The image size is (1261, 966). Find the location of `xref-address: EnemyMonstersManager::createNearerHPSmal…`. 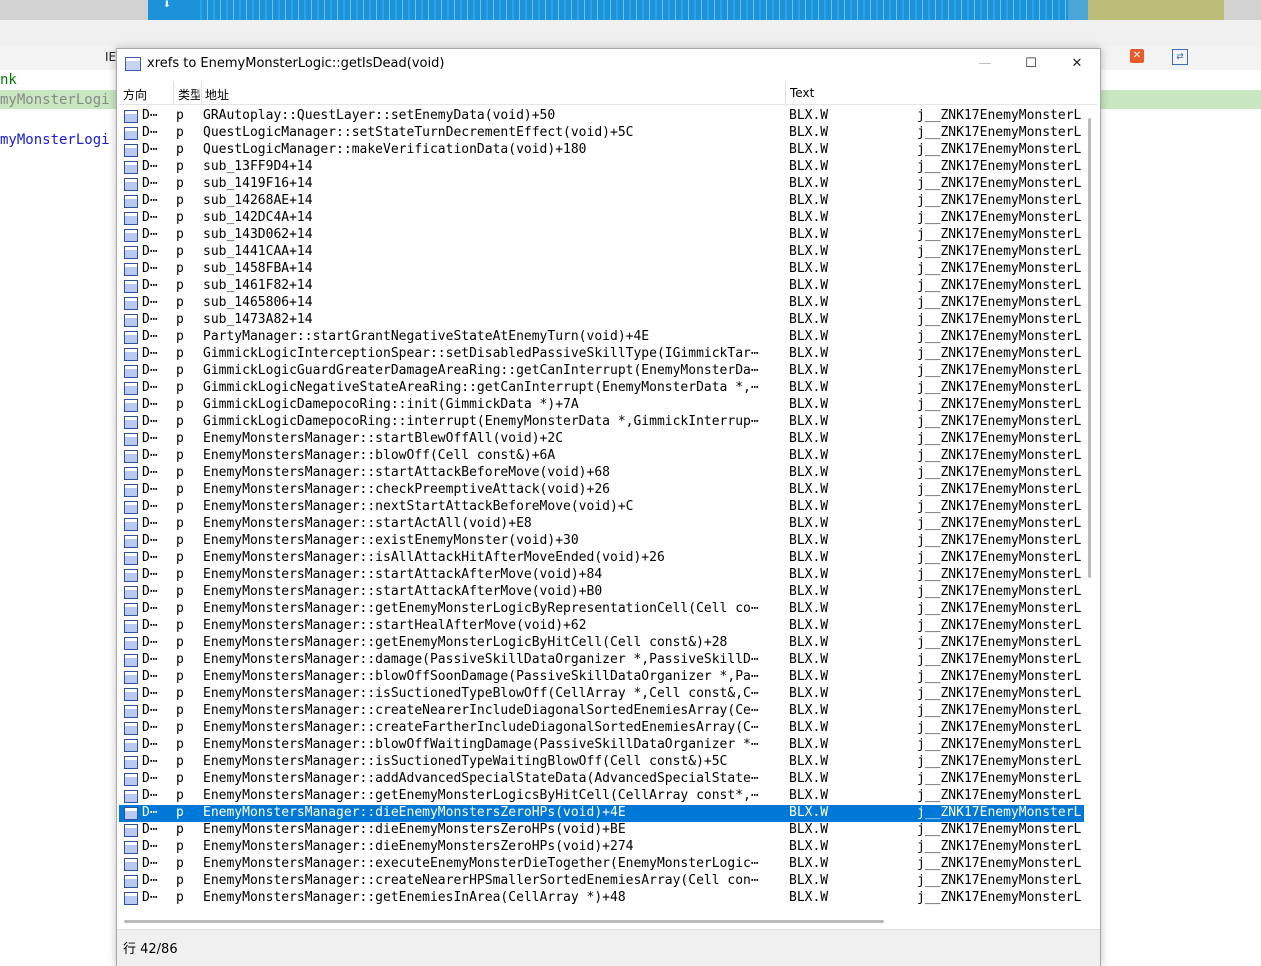

xref-address: EnemyMonstersManager::createNearerHPSmal… is located at coordinates (481, 880).